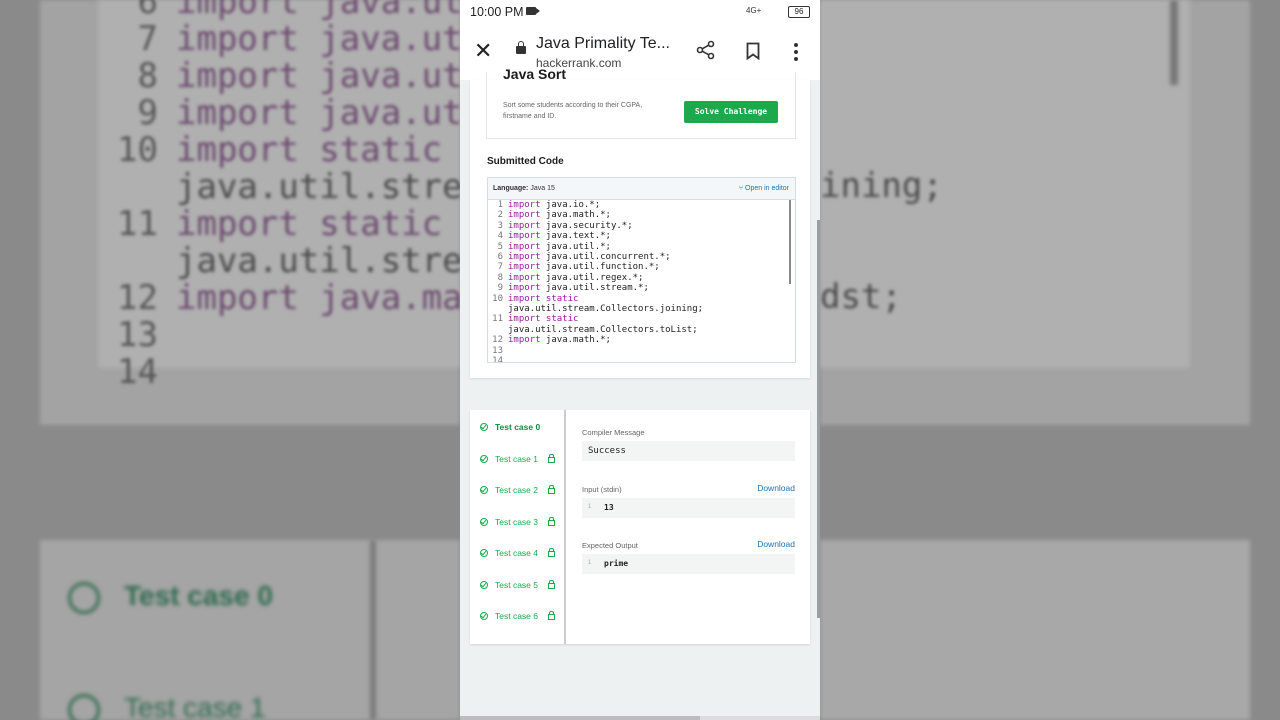  I want to click on code-line: 6 import java.util.concurrent.*;, so click(640, 257).